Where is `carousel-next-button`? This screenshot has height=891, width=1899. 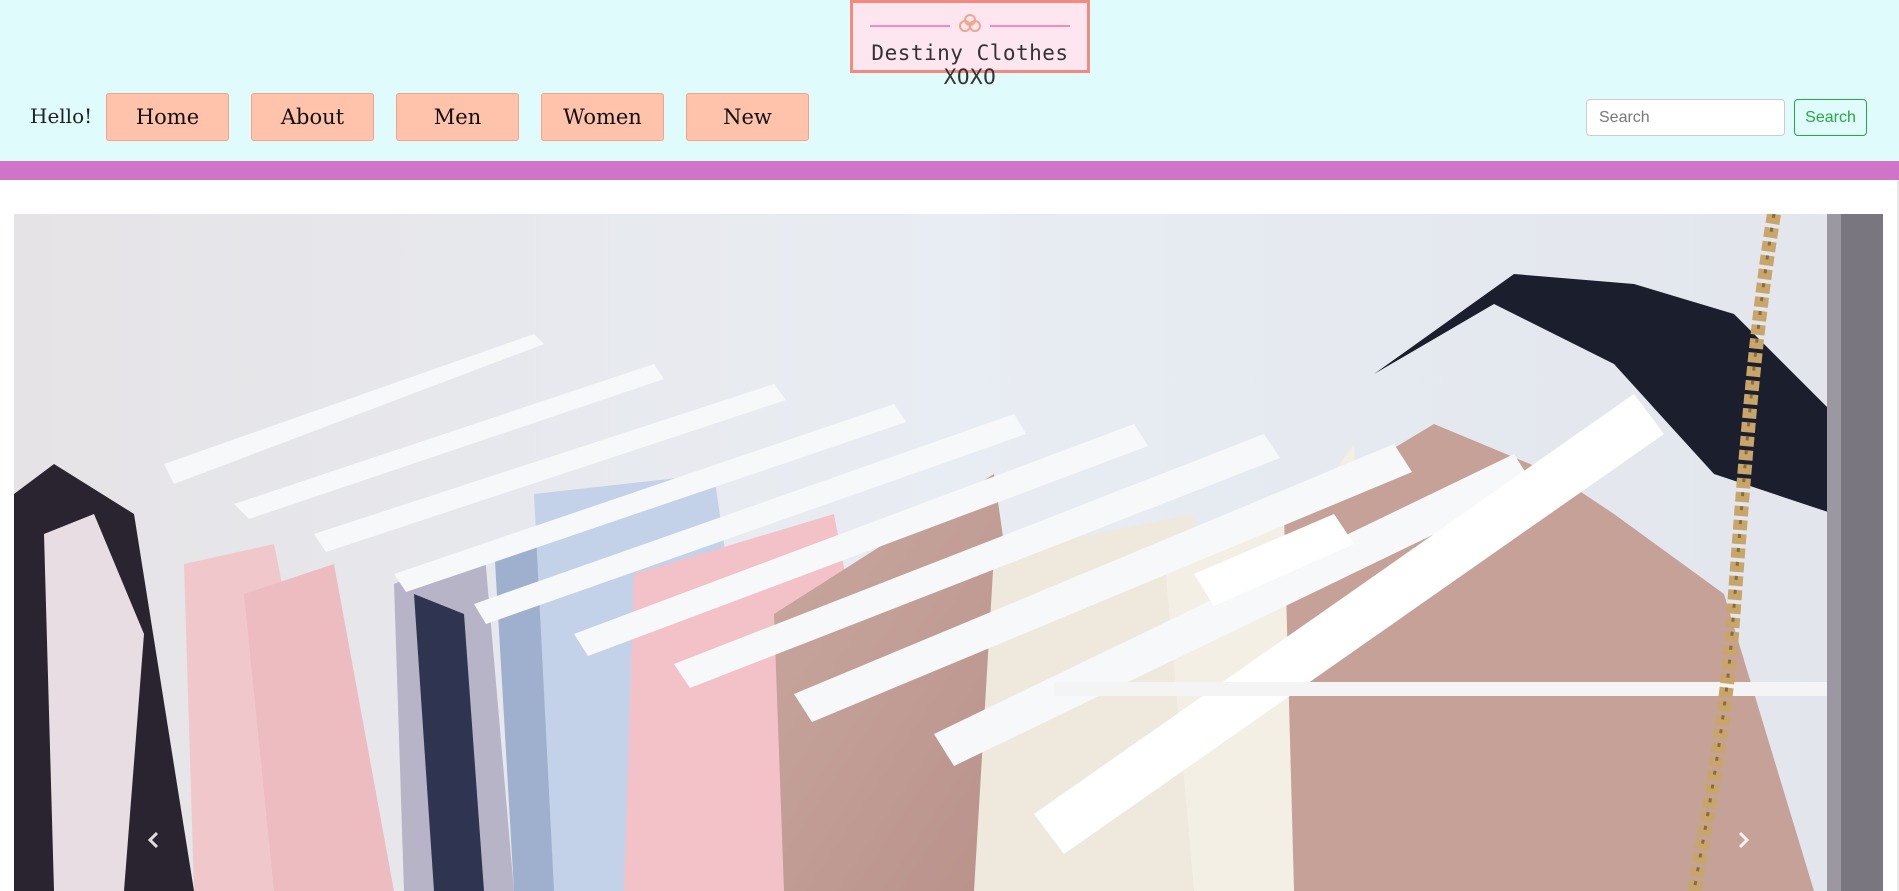 carousel-next-button is located at coordinates (1743, 840).